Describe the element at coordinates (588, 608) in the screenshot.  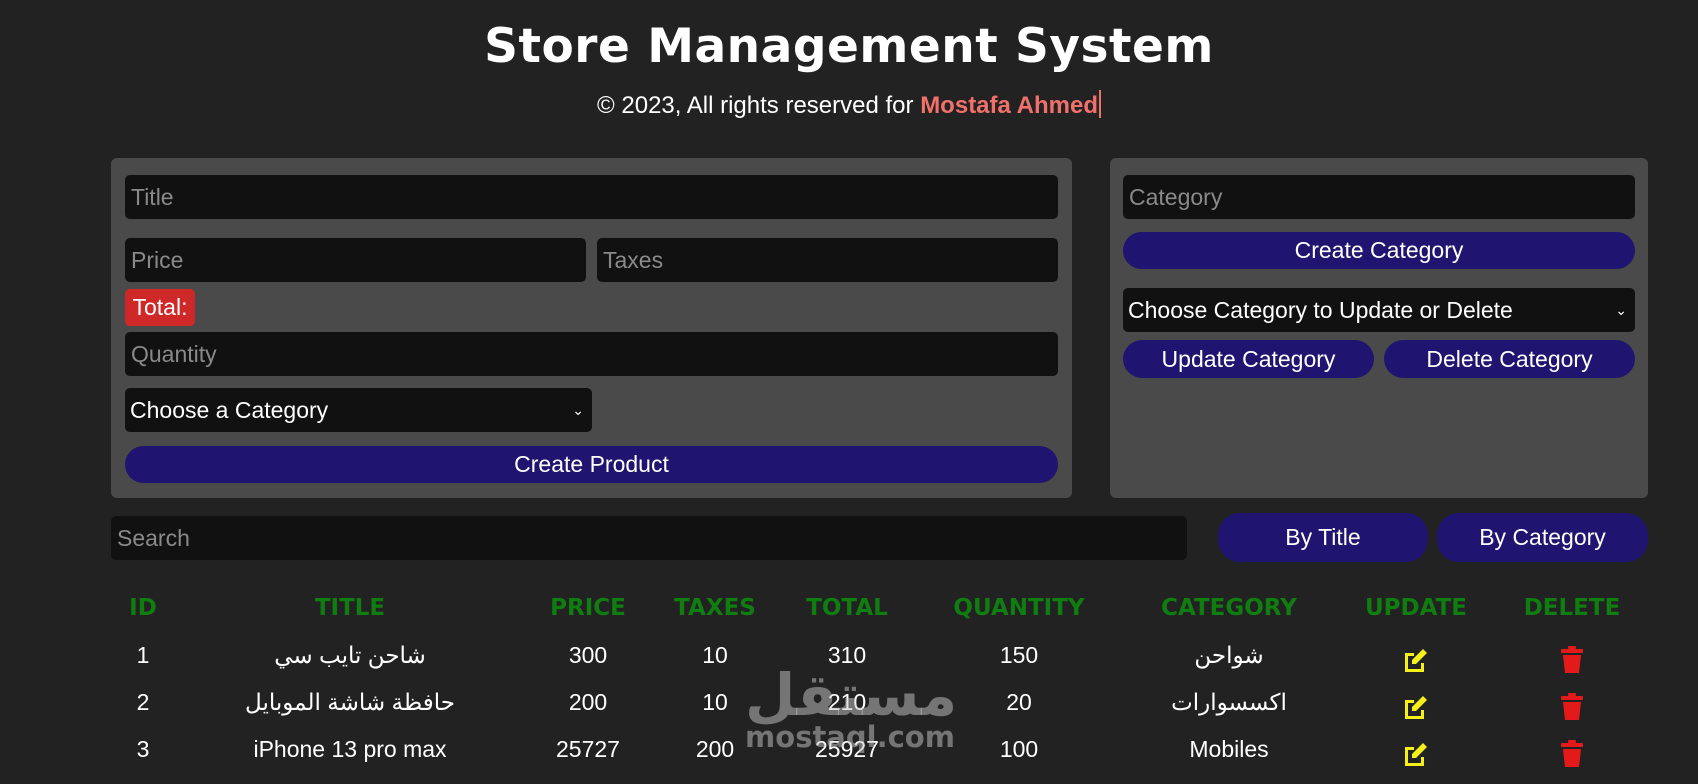
I see `column-header-price: PRICE` at that location.